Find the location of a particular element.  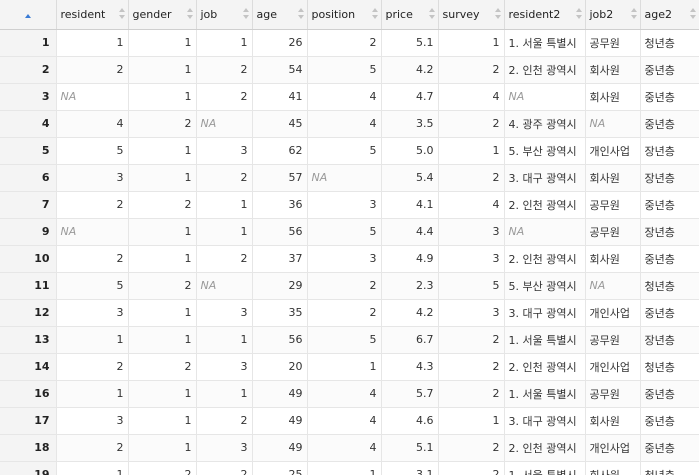

cell-age: 45 is located at coordinates (280, 124).